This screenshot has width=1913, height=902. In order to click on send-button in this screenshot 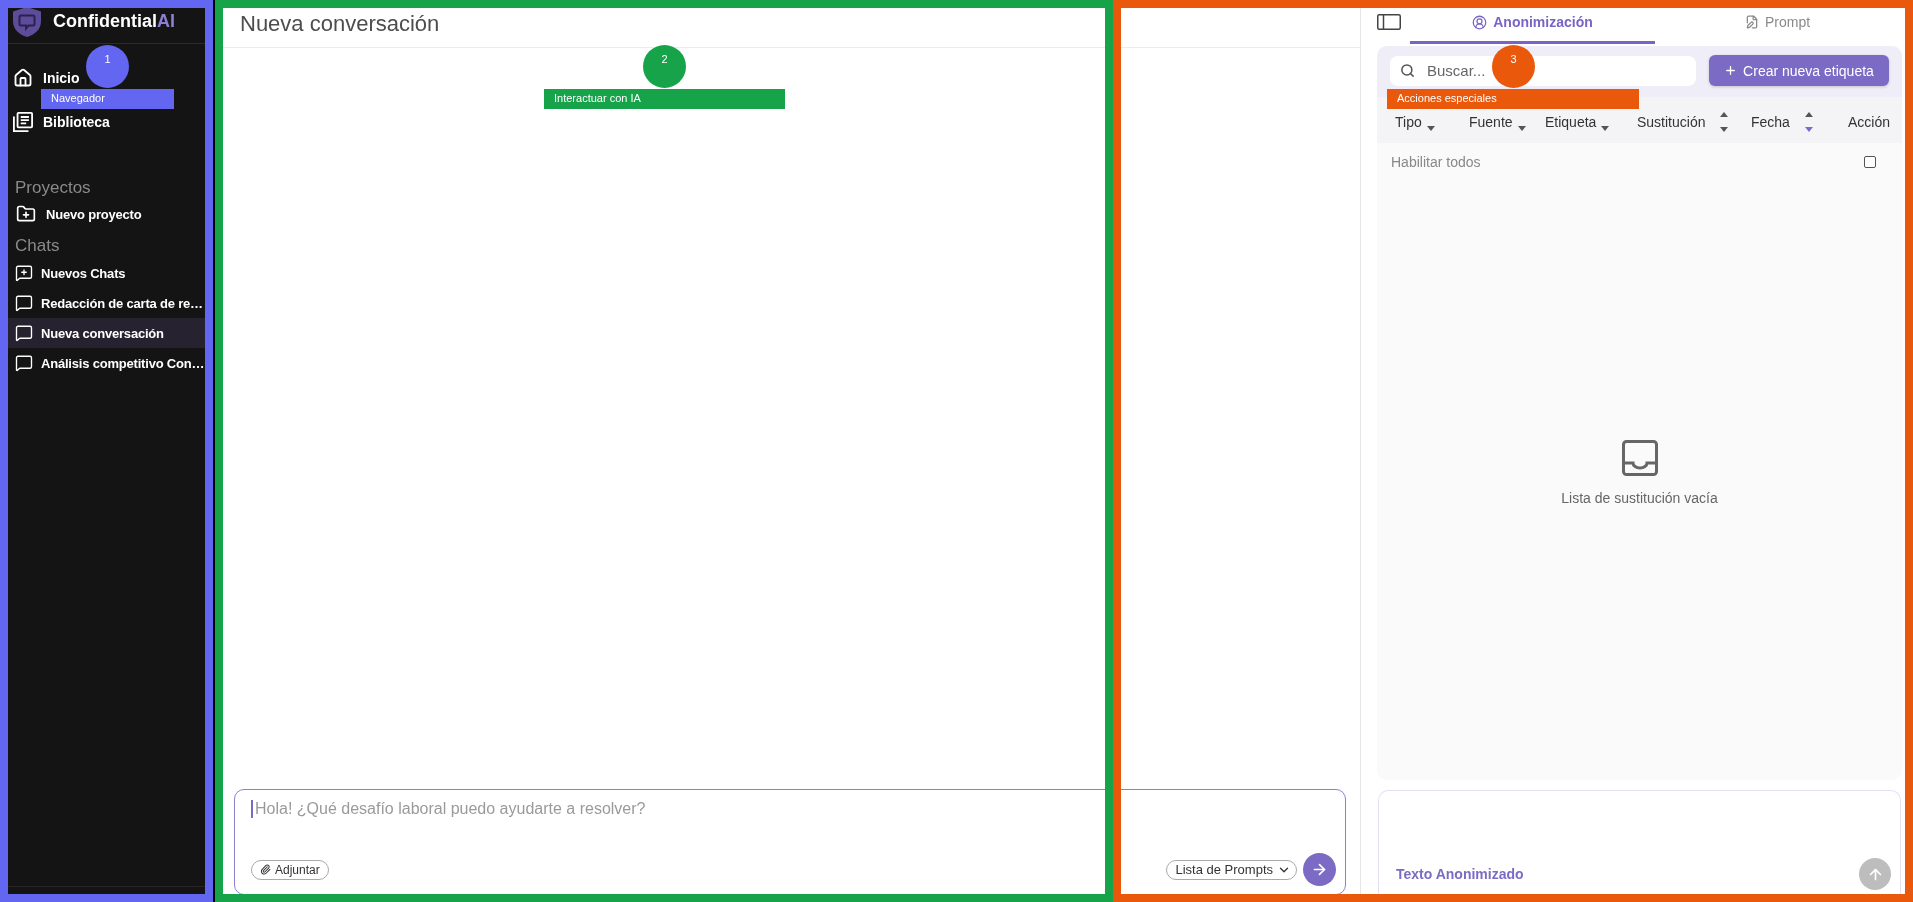, I will do `click(1319, 869)`.